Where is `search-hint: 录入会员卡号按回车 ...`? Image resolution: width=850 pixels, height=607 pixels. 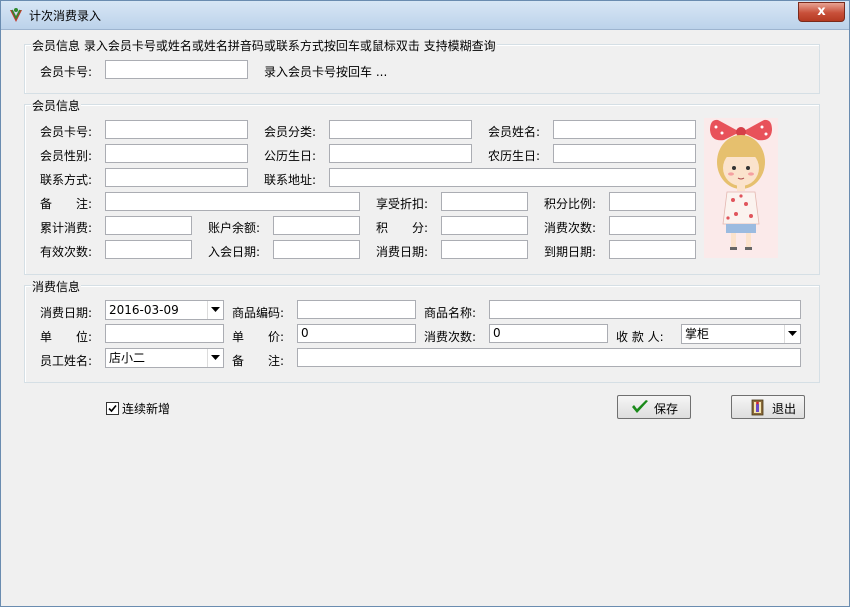
search-hint: 录入会员卡号按回车 ... is located at coordinates (326, 72).